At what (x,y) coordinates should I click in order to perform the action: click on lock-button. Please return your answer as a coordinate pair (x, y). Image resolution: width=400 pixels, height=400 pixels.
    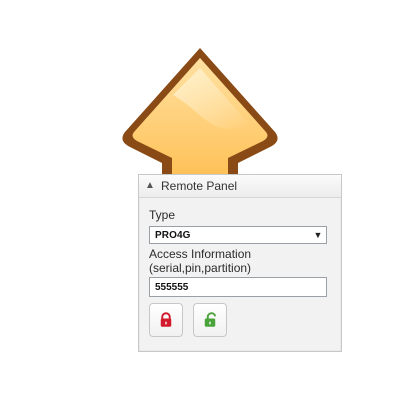
    Looking at the image, I should click on (166, 320).